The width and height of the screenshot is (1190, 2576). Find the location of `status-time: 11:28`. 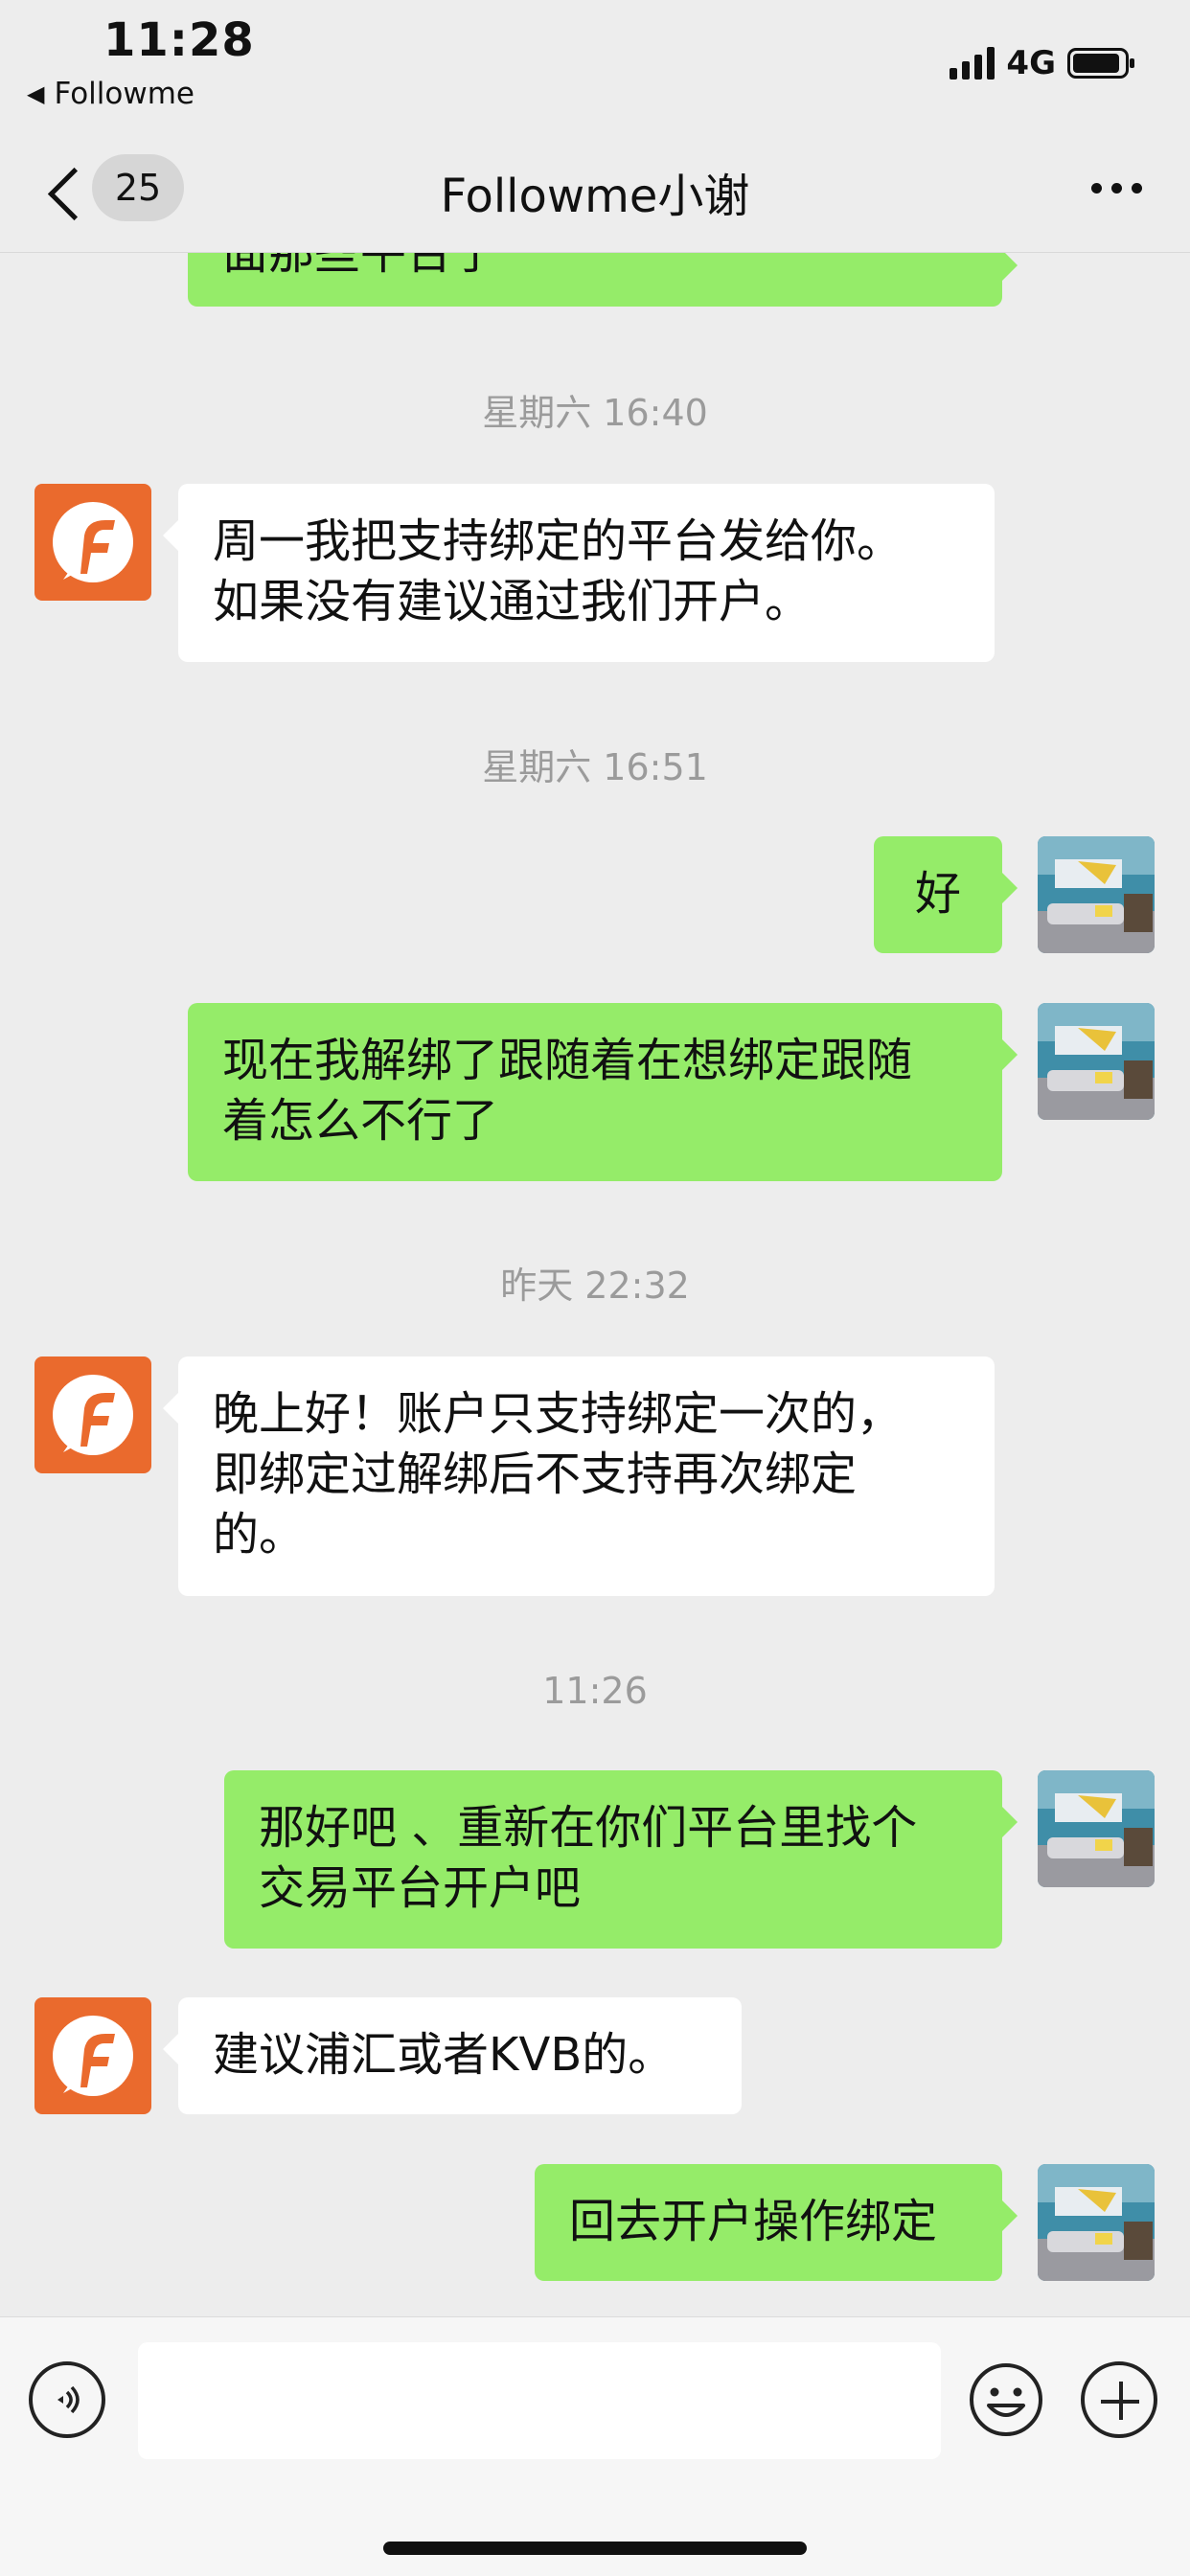

status-time: 11:28 is located at coordinates (179, 40).